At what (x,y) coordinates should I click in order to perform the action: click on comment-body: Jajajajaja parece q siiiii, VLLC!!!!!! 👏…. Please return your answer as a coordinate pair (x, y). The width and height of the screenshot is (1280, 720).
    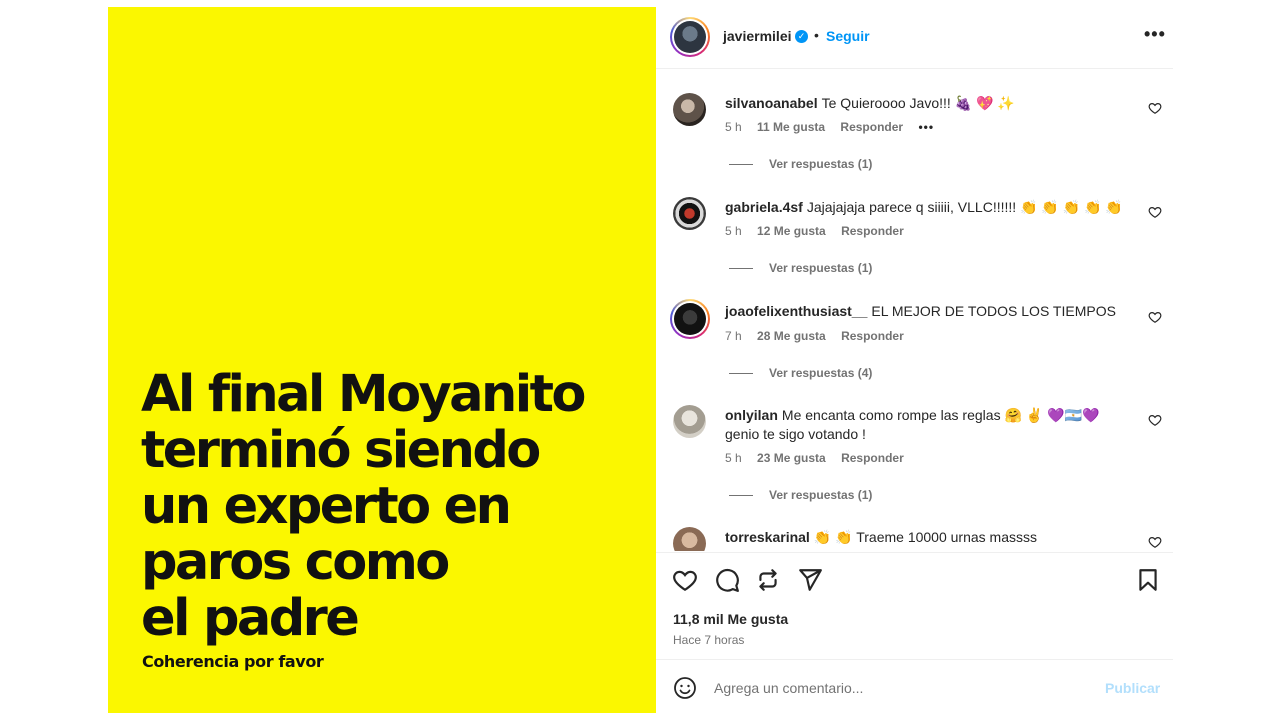
    Looking at the image, I should click on (964, 207).